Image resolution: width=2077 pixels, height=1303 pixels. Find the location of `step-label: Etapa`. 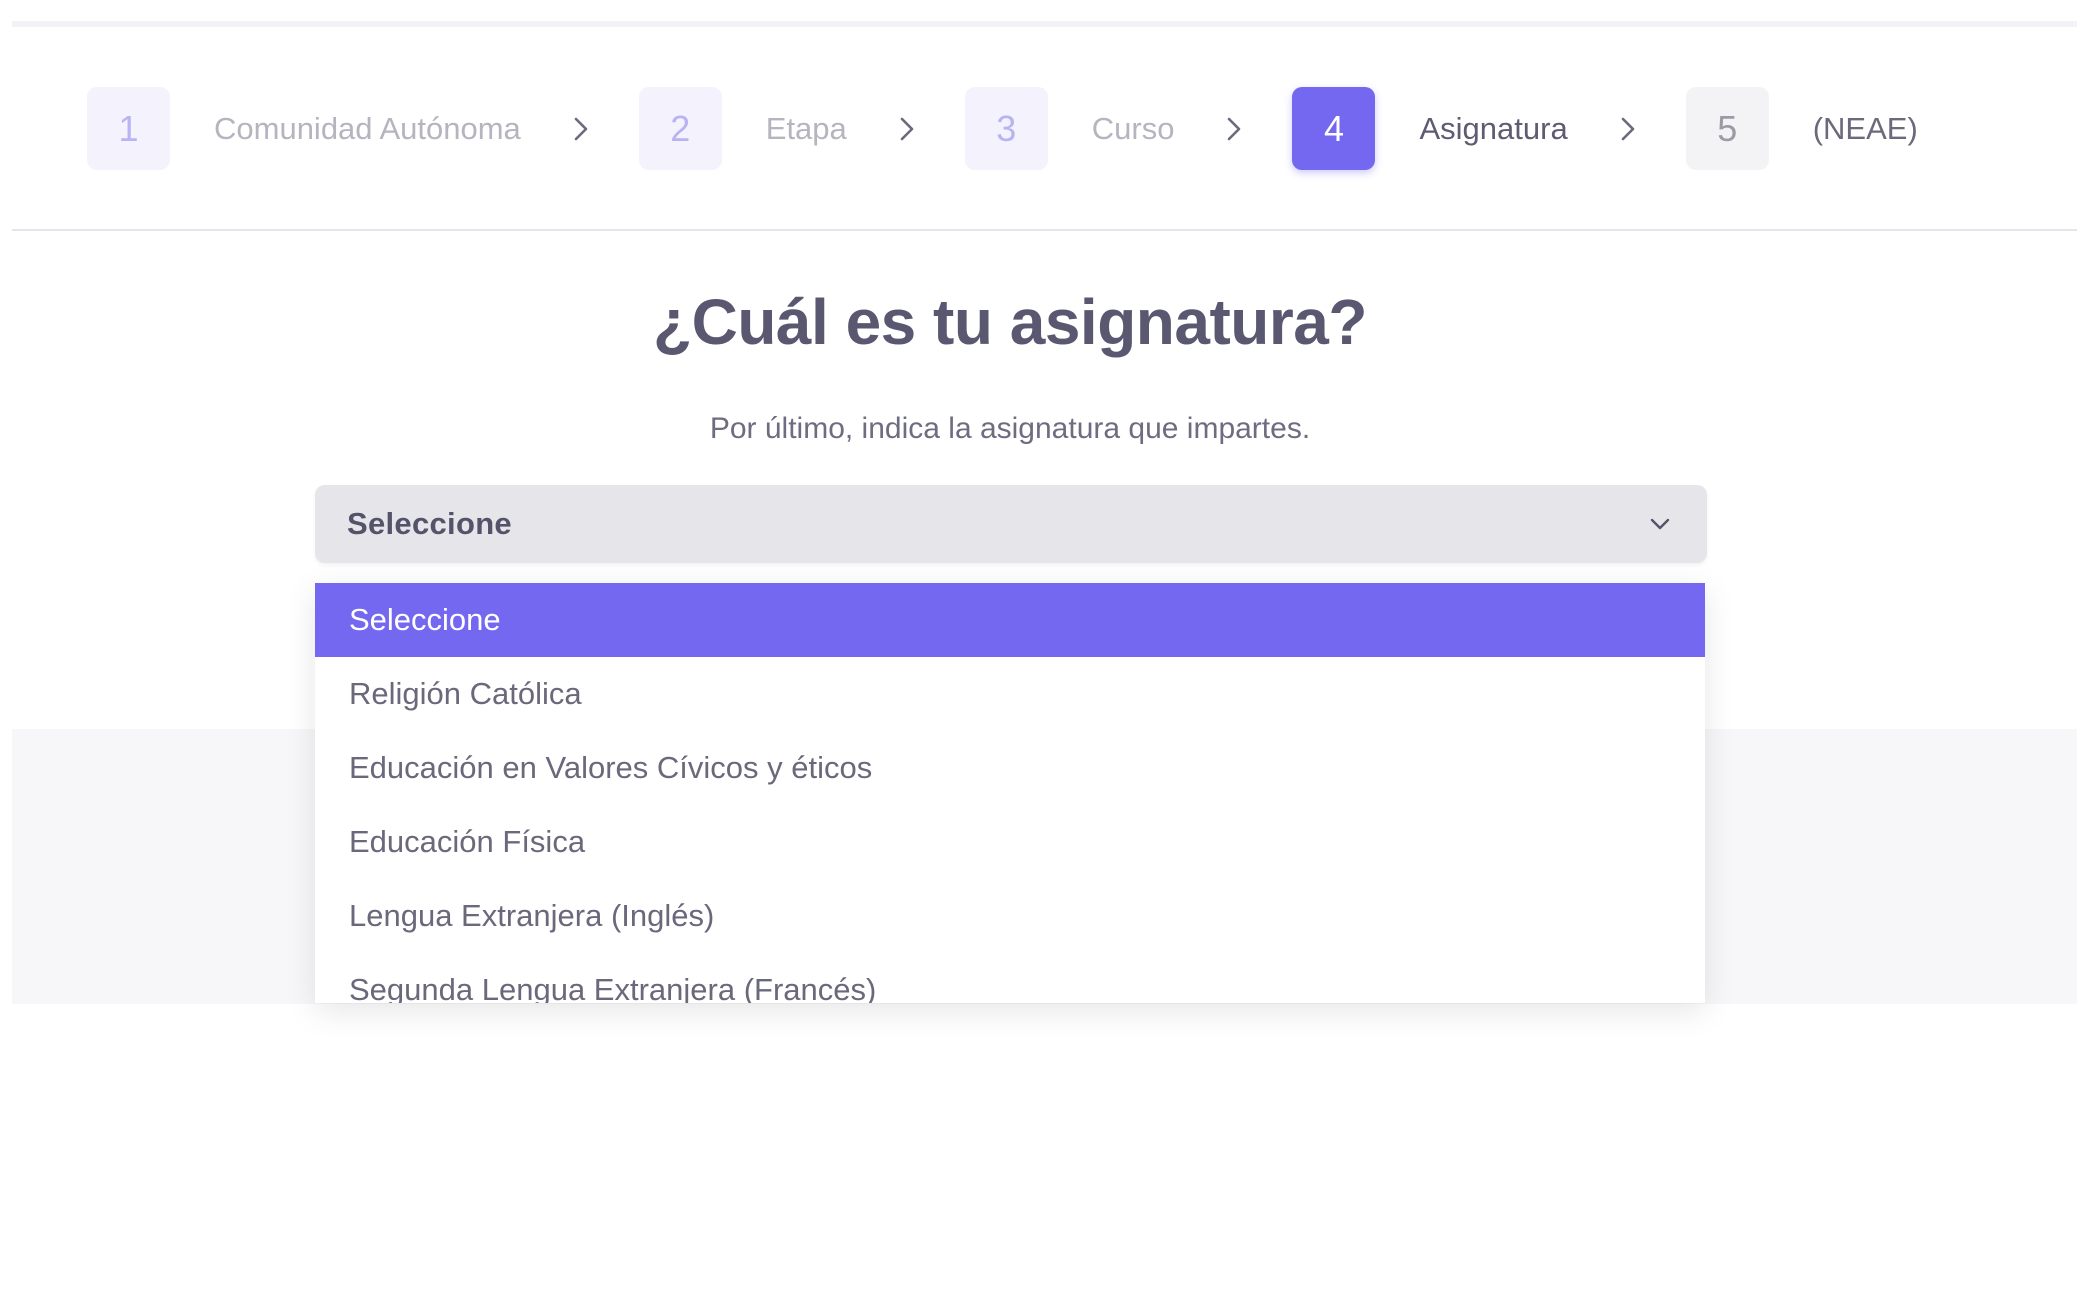

step-label: Etapa is located at coordinates (806, 128).